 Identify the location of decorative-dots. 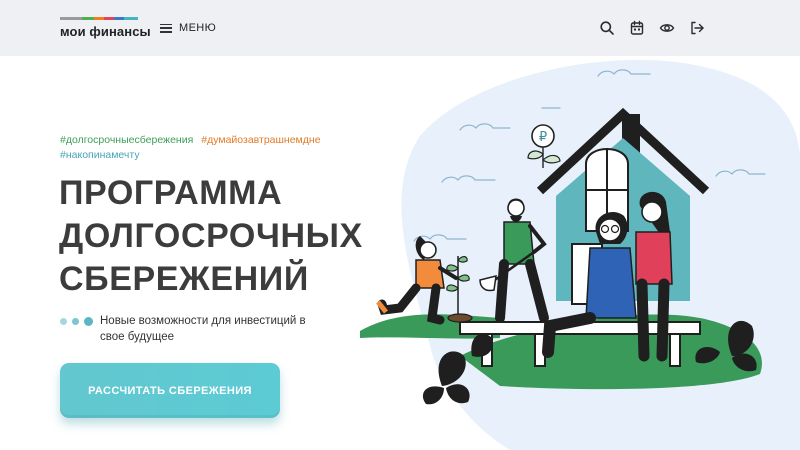
(76, 321).